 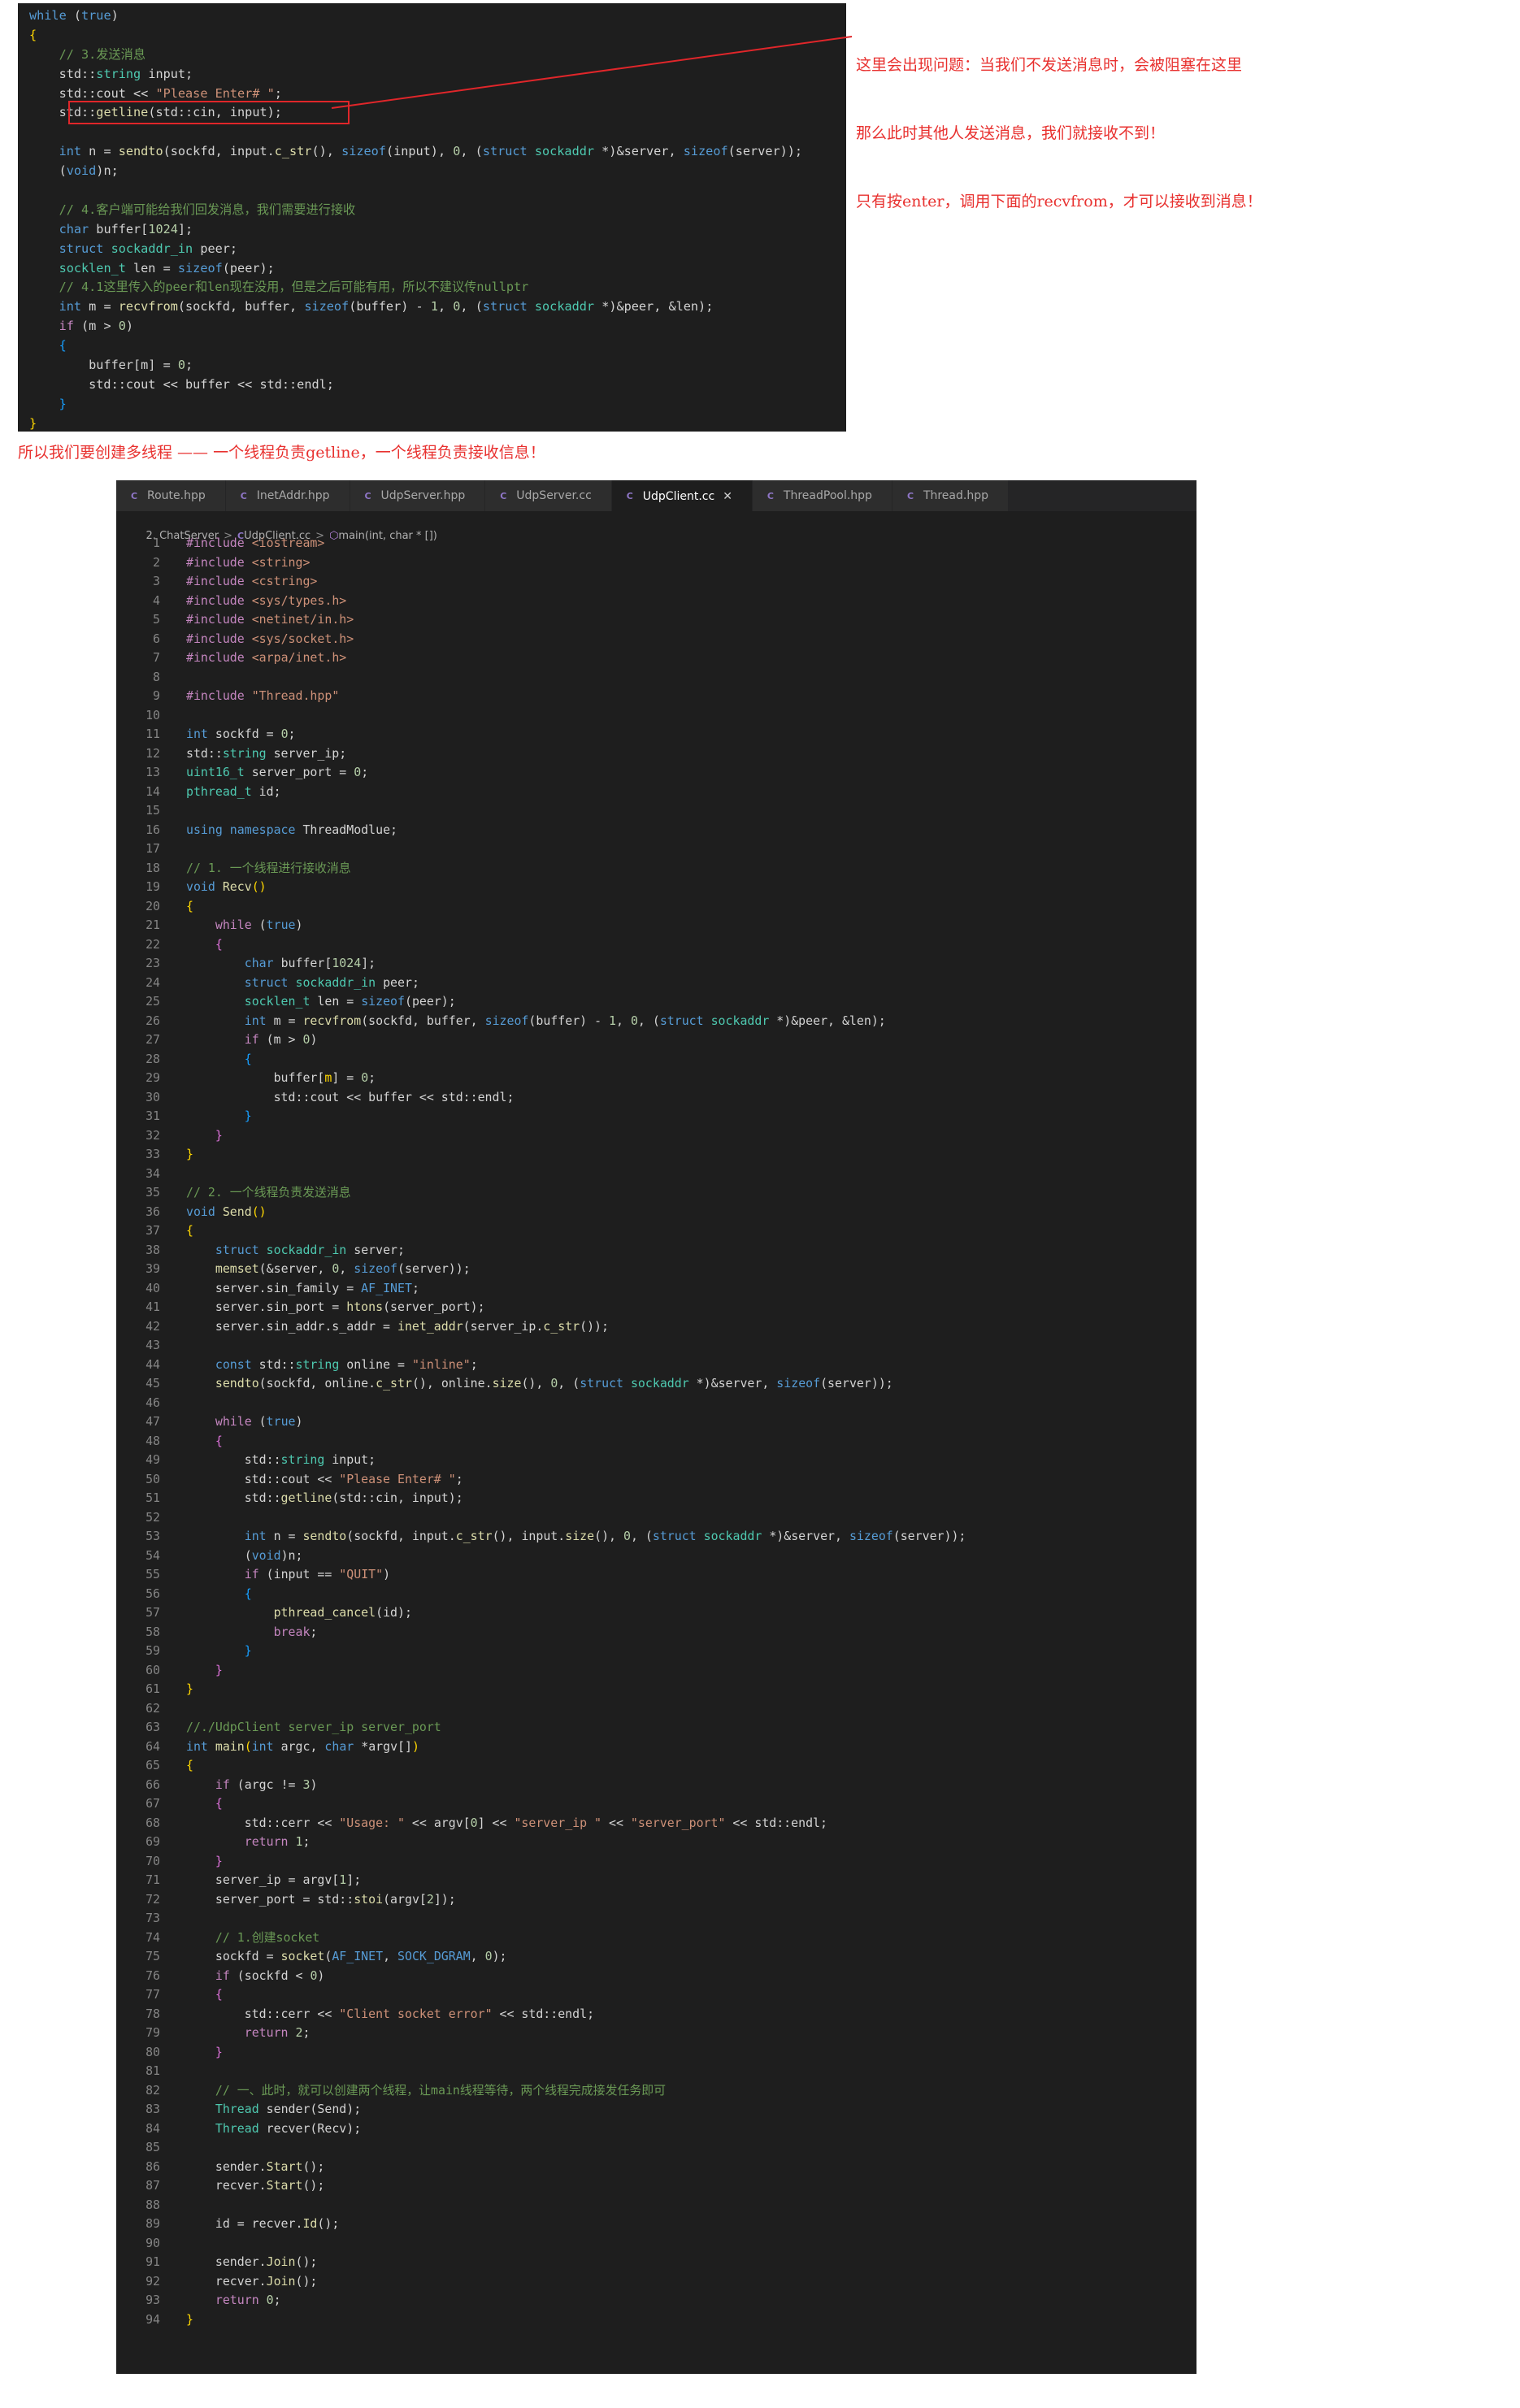 What do you see at coordinates (549, 495) in the screenshot?
I see `tab-udpserver-cc: C UdpServer.cc` at bounding box center [549, 495].